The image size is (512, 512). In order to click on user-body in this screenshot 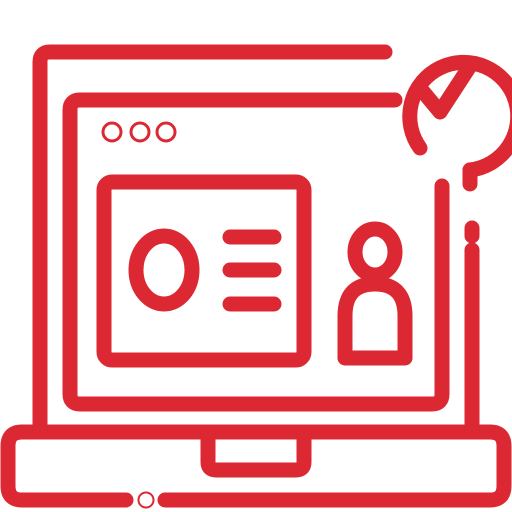, I will do `click(375, 321)`.